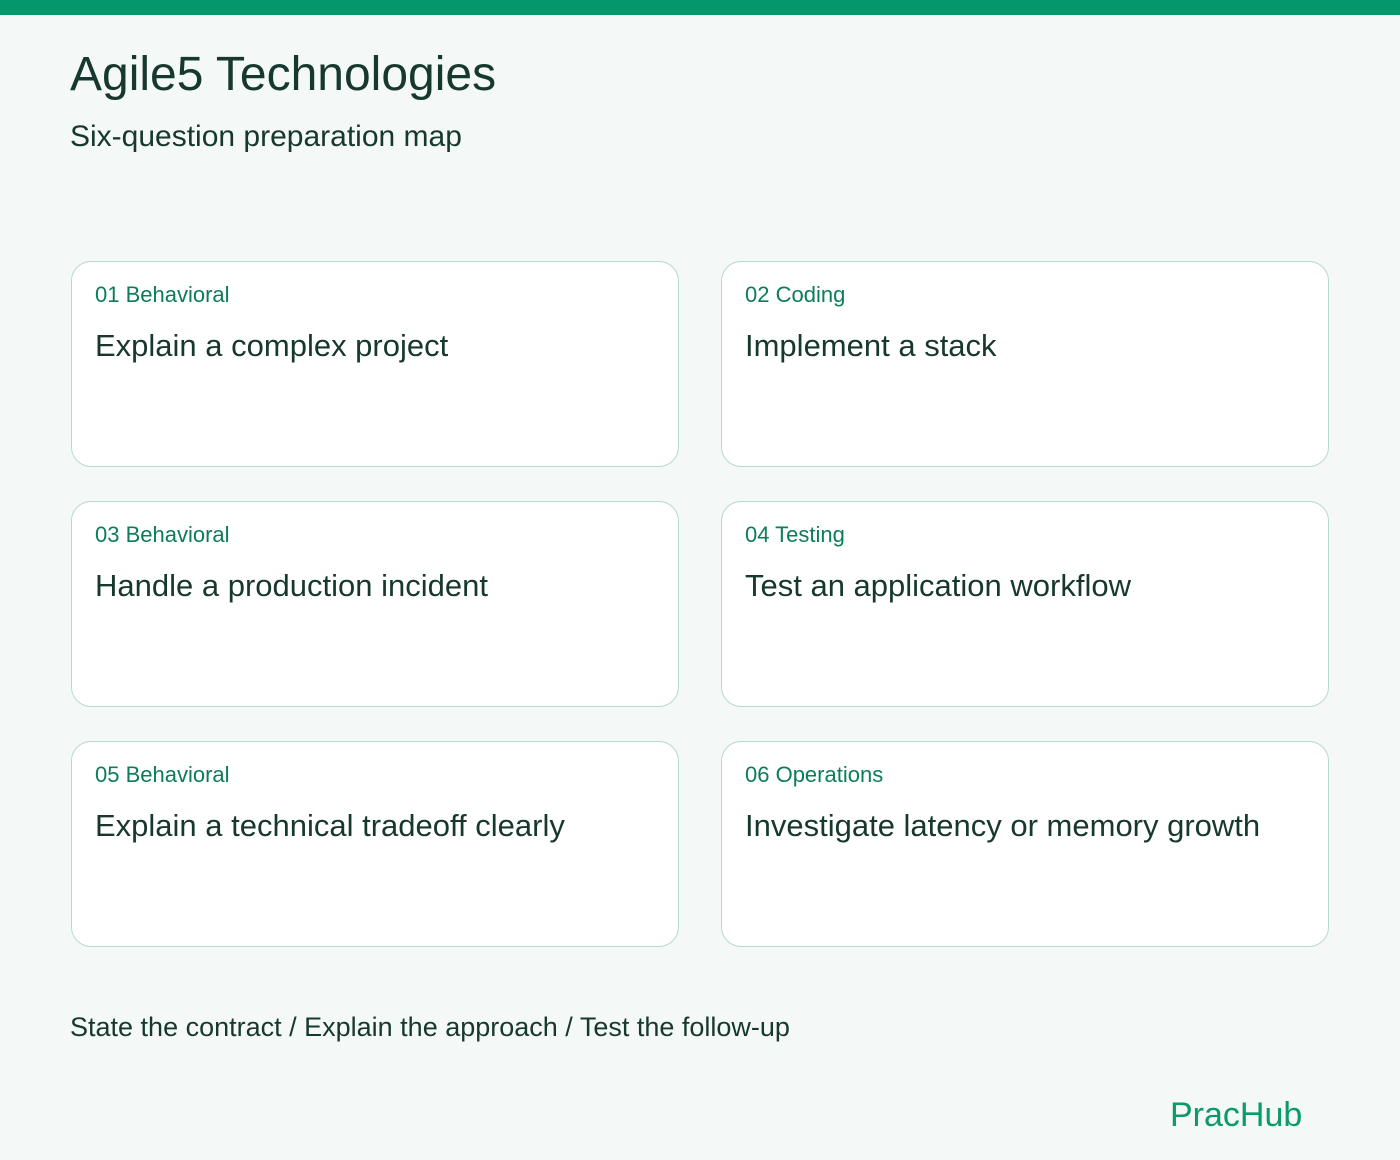 The height and width of the screenshot is (1160, 1400). Describe the element at coordinates (814, 774) in the screenshot. I see `question-card-tag: 06 Operations` at that location.